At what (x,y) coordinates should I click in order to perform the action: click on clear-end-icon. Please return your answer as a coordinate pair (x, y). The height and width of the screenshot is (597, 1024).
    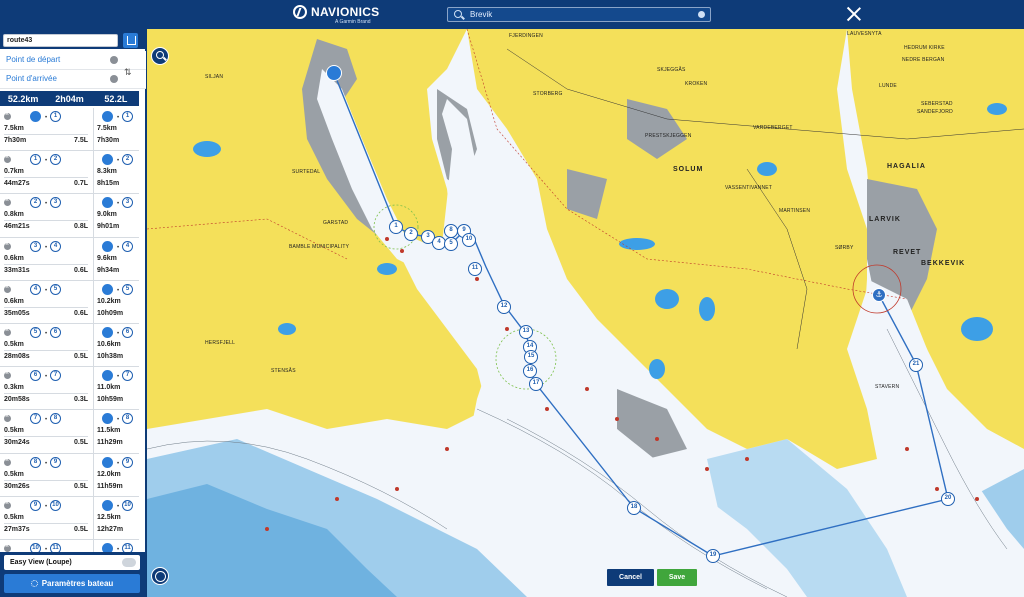
    Looking at the image, I should click on (114, 79).